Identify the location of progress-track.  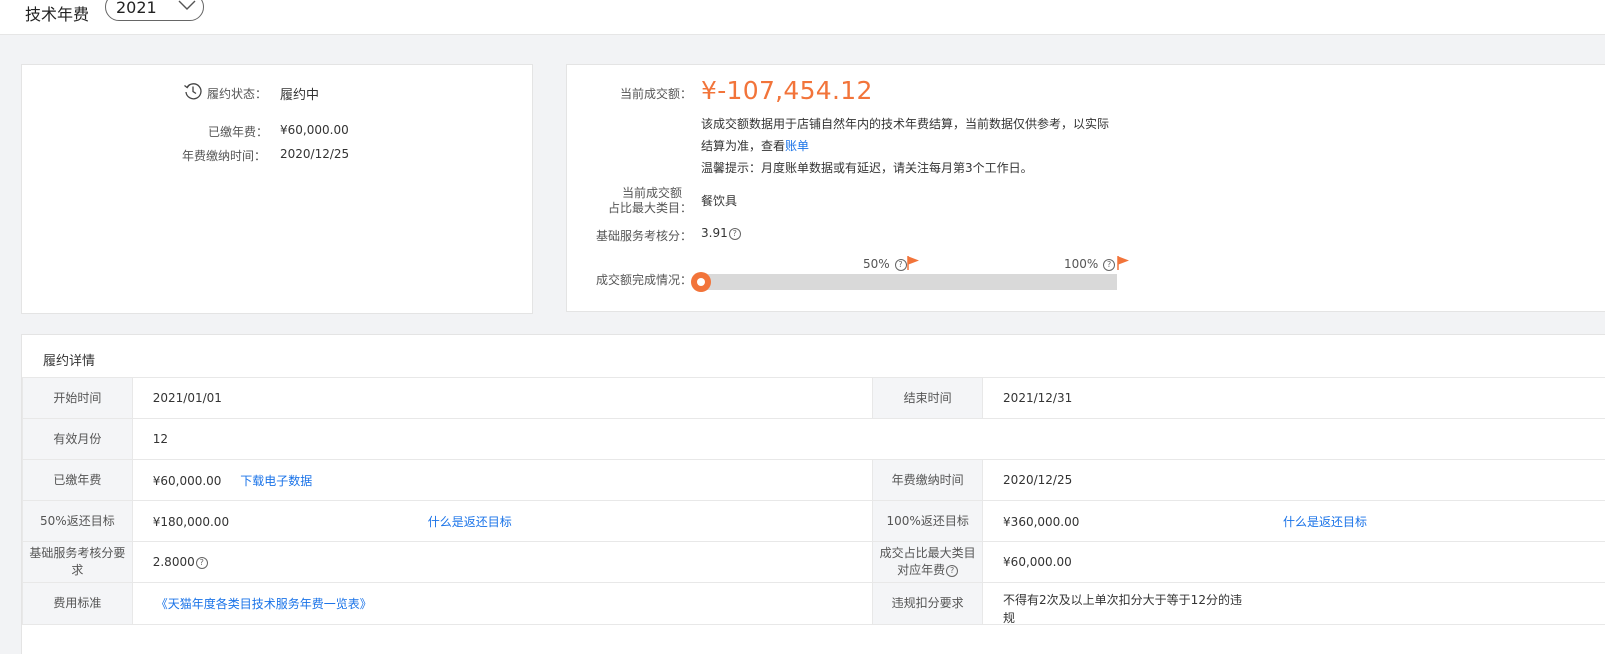
(909, 282).